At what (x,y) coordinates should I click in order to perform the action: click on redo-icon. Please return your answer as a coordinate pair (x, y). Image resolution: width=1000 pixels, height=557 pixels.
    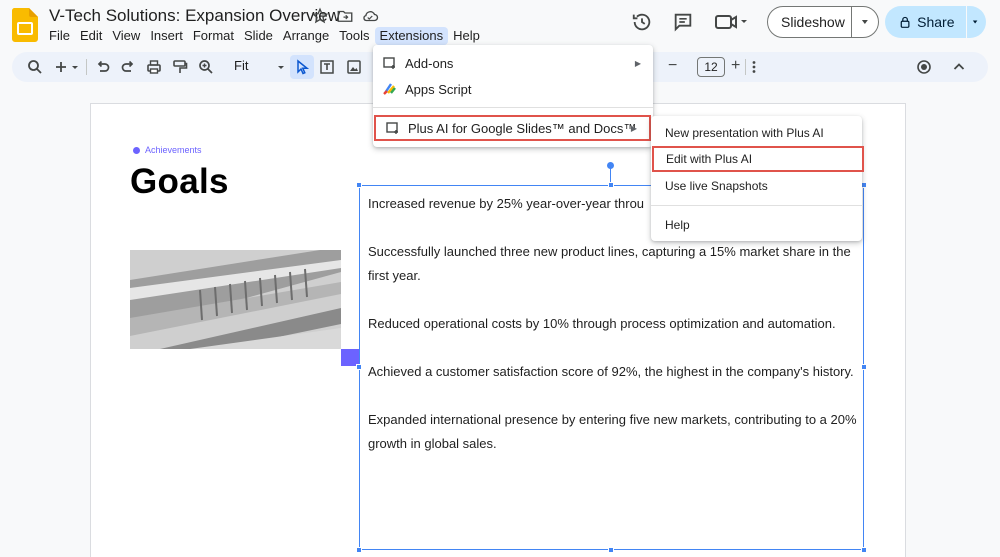
    Looking at the image, I should click on (128, 67).